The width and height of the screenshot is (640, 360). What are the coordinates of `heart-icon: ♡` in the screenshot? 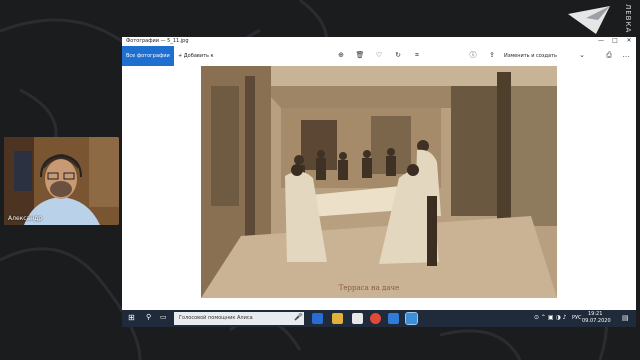 It's located at (379, 55).